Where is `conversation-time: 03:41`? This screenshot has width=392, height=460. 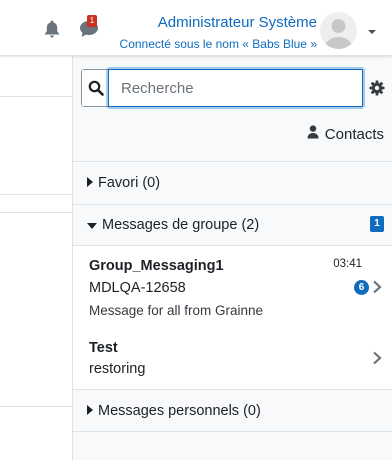 conversation-time: 03:41 is located at coordinates (347, 264).